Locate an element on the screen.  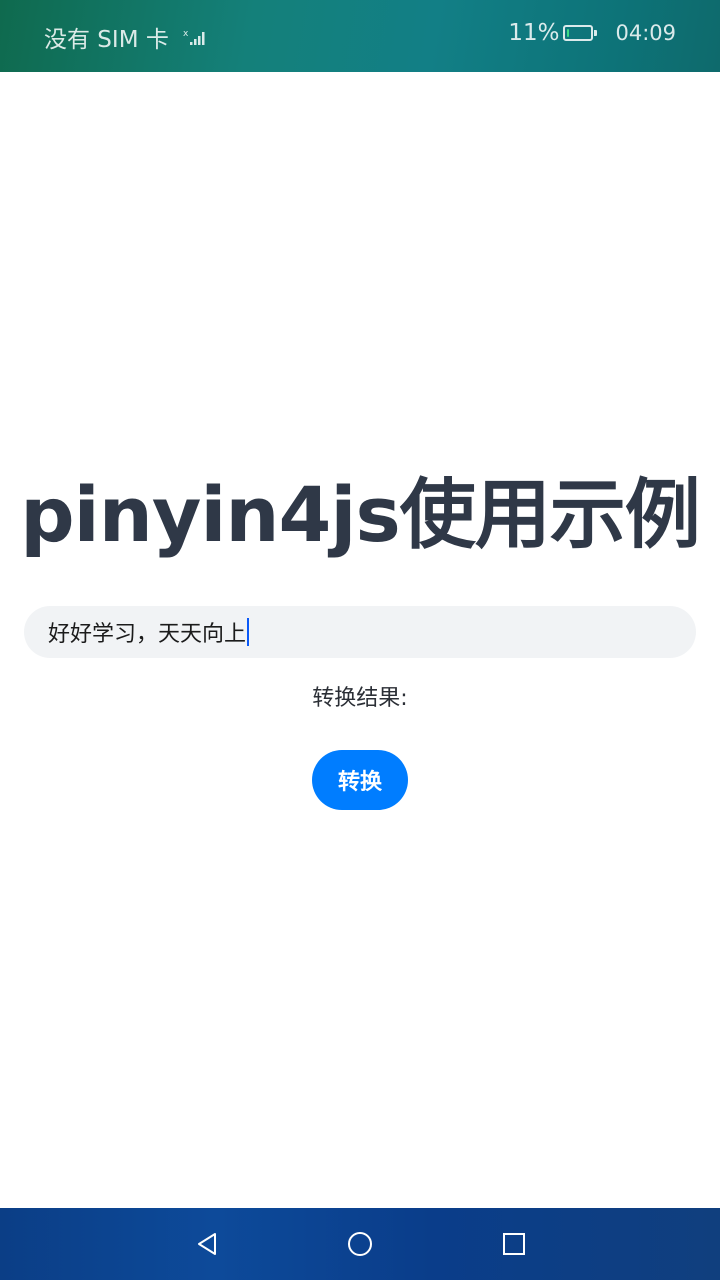
chinese-text-input: 好好学习，天天向上 is located at coordinates (360, 632).